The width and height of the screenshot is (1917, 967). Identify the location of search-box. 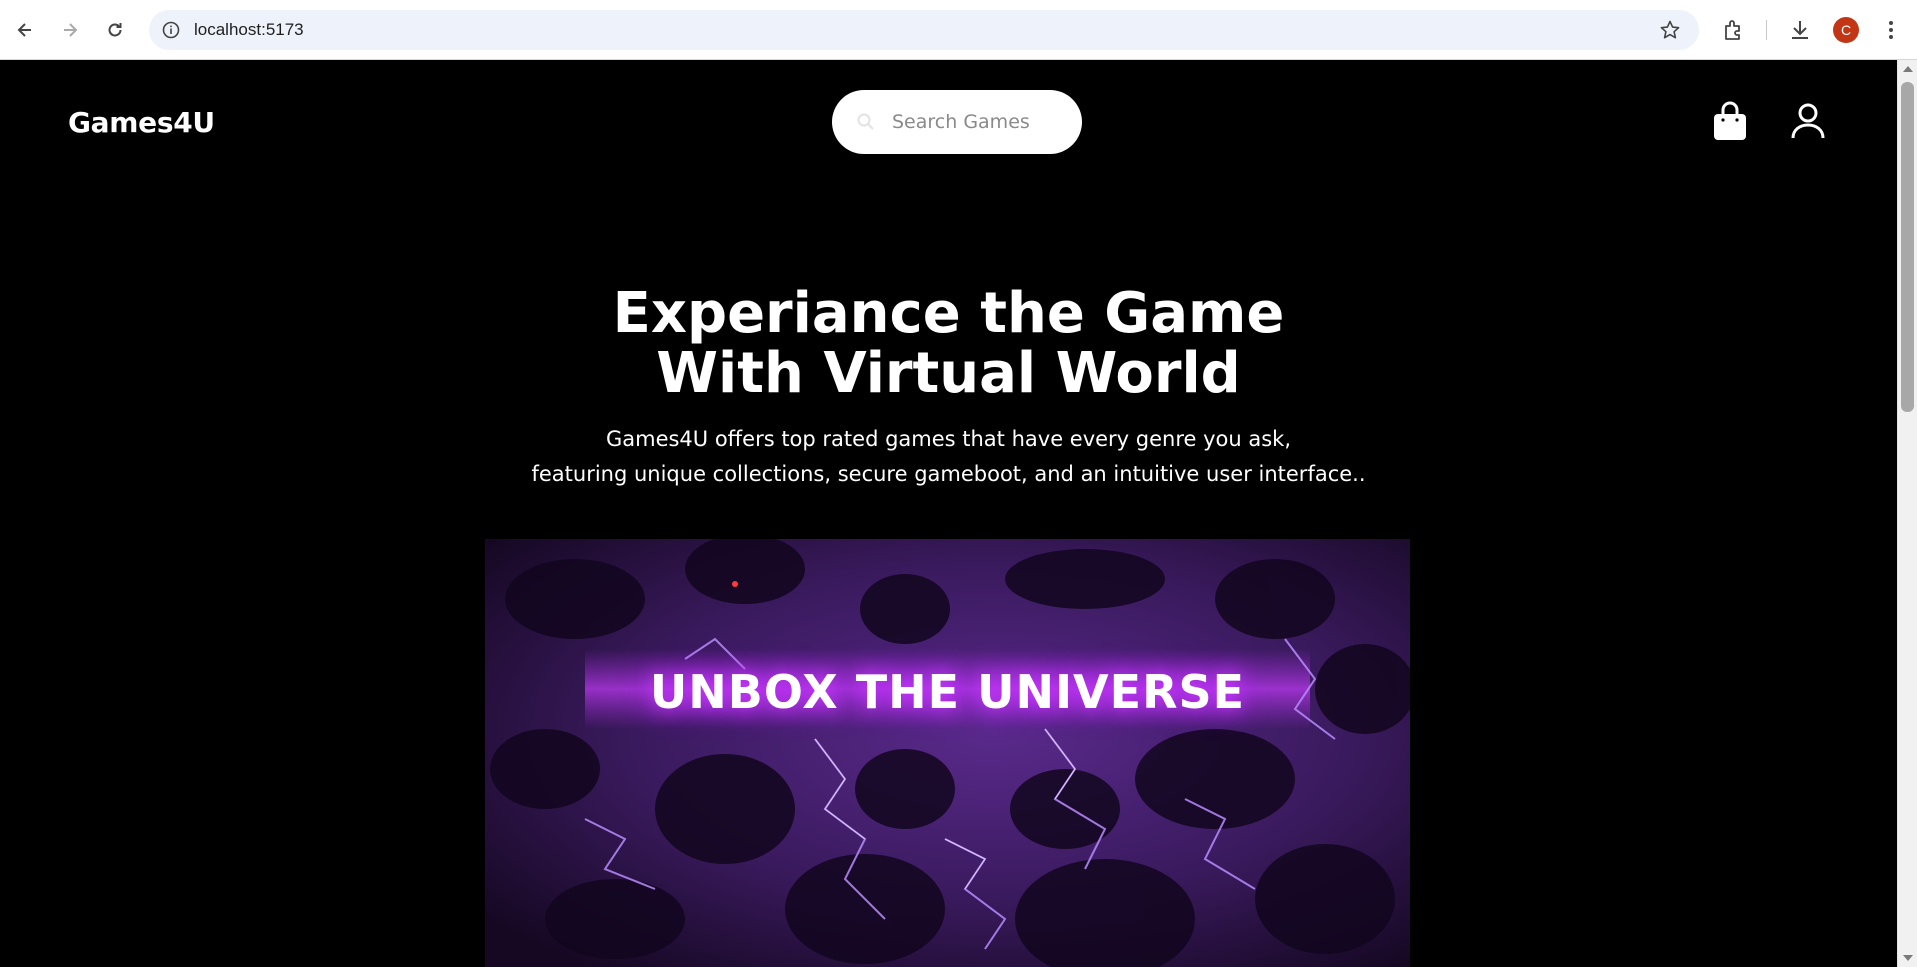
(957, 122).